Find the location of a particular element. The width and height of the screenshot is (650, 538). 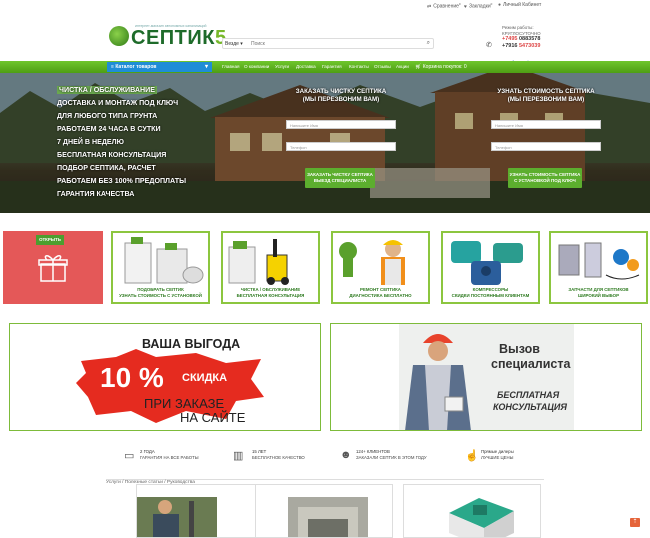

hero-feature: ДЛЯ ЛЮБОГО ТИПА ГРУНТА is located at coordinates (107, 116).